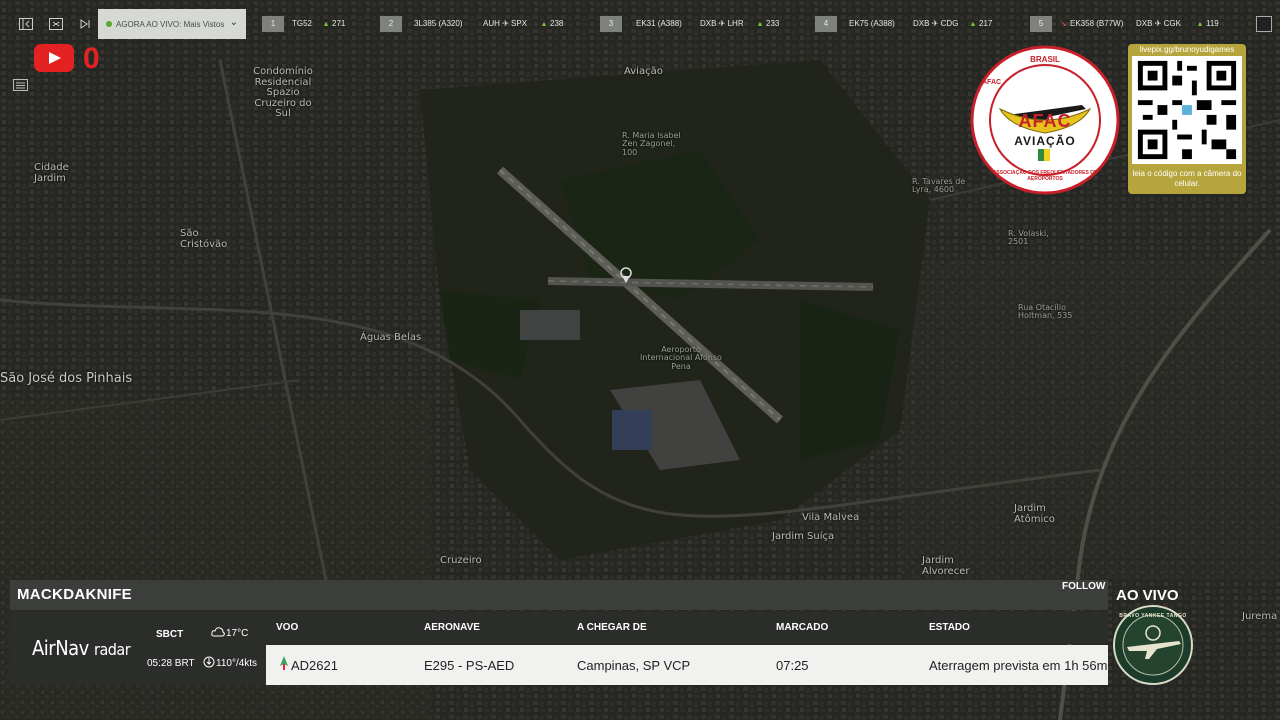 Image resolution: width=1280 pixels, height=720 pixels. What do you see at coordinates (284, 663) in the screenshot?
I see `airline-icon` at bounding box center [284, 663].